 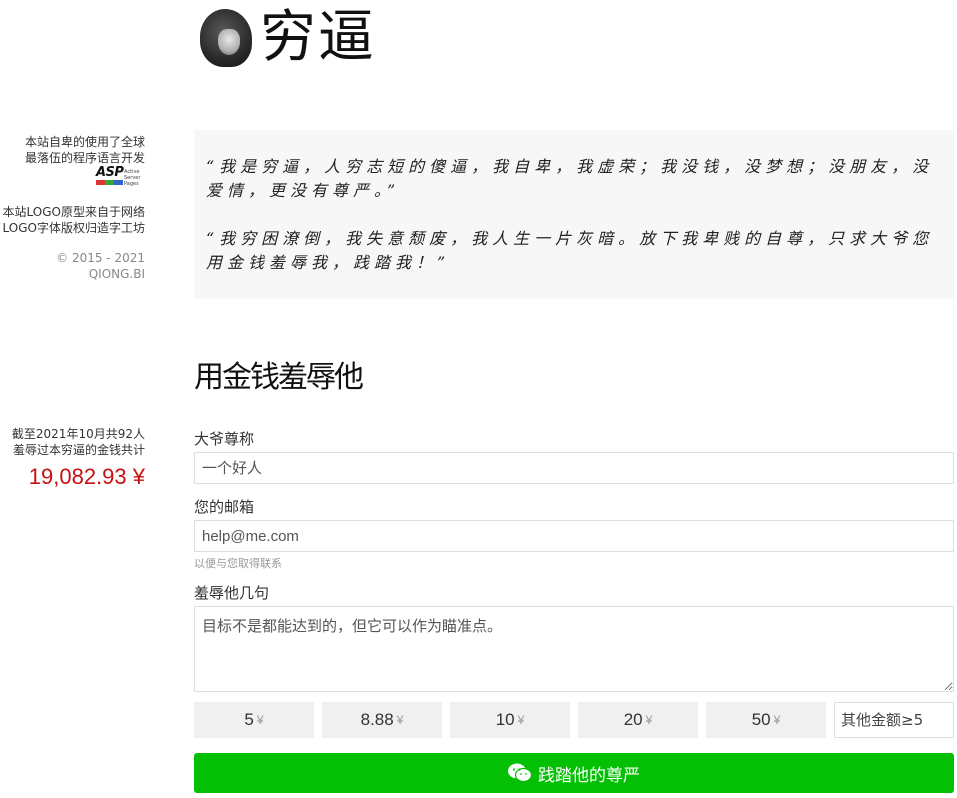 I want to click on site-logo: 穷逼, so click(x=288, y=38).